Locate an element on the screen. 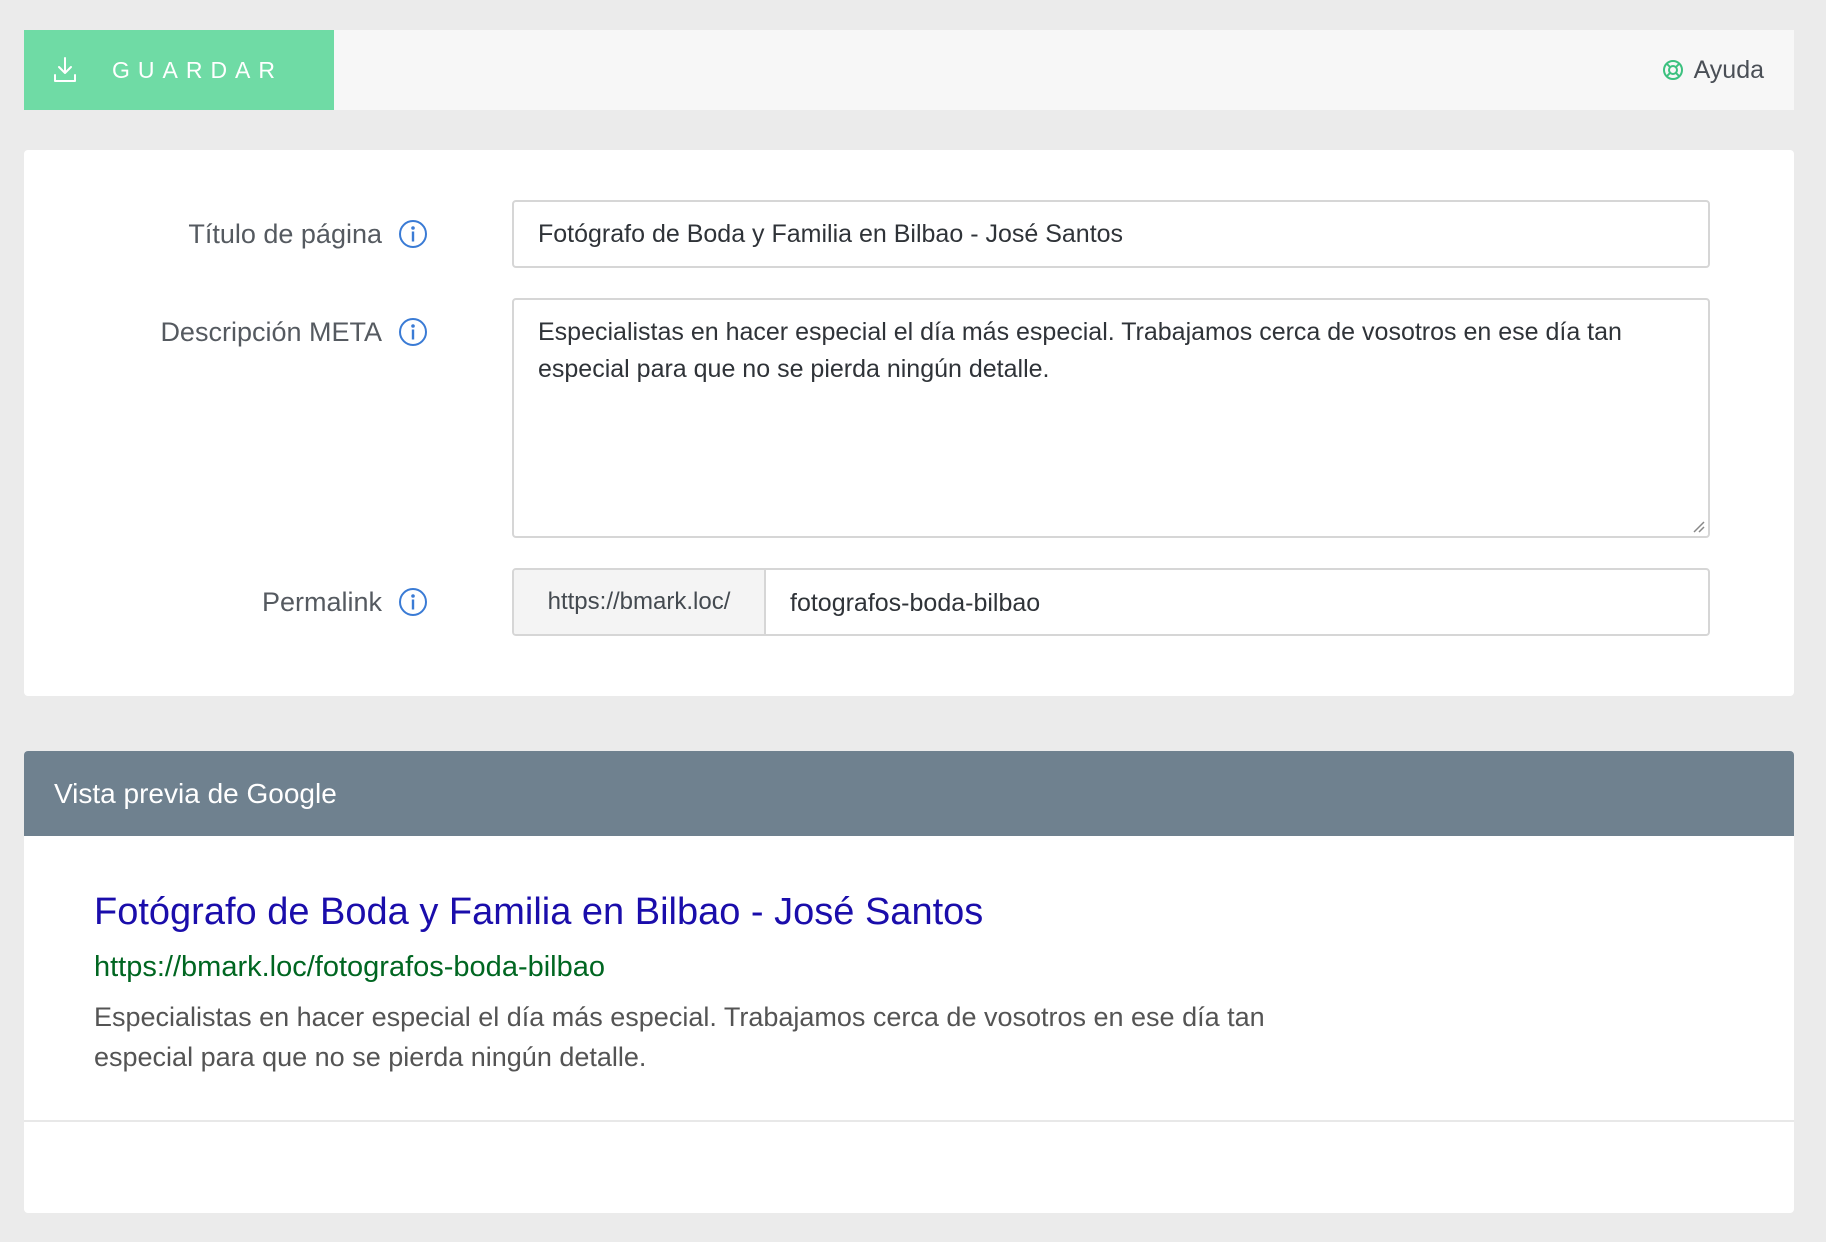 Image resolution: width=1826 pixels, height=1242 pixels. resize-grip-icon is located at coordinates (1698, 526).